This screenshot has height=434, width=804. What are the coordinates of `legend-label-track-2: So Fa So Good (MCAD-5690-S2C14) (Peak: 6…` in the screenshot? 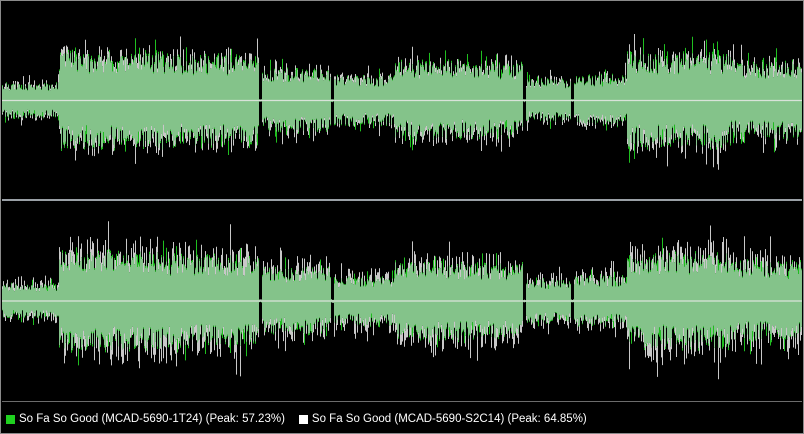 It's located at (449, 419).